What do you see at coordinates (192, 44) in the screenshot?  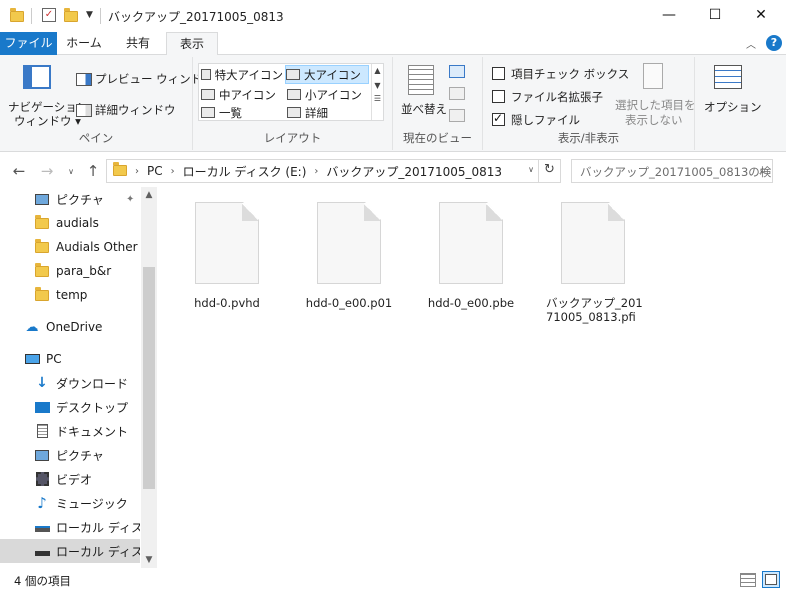 I see `tab-view: 表示` at bounding box center [192, 44].